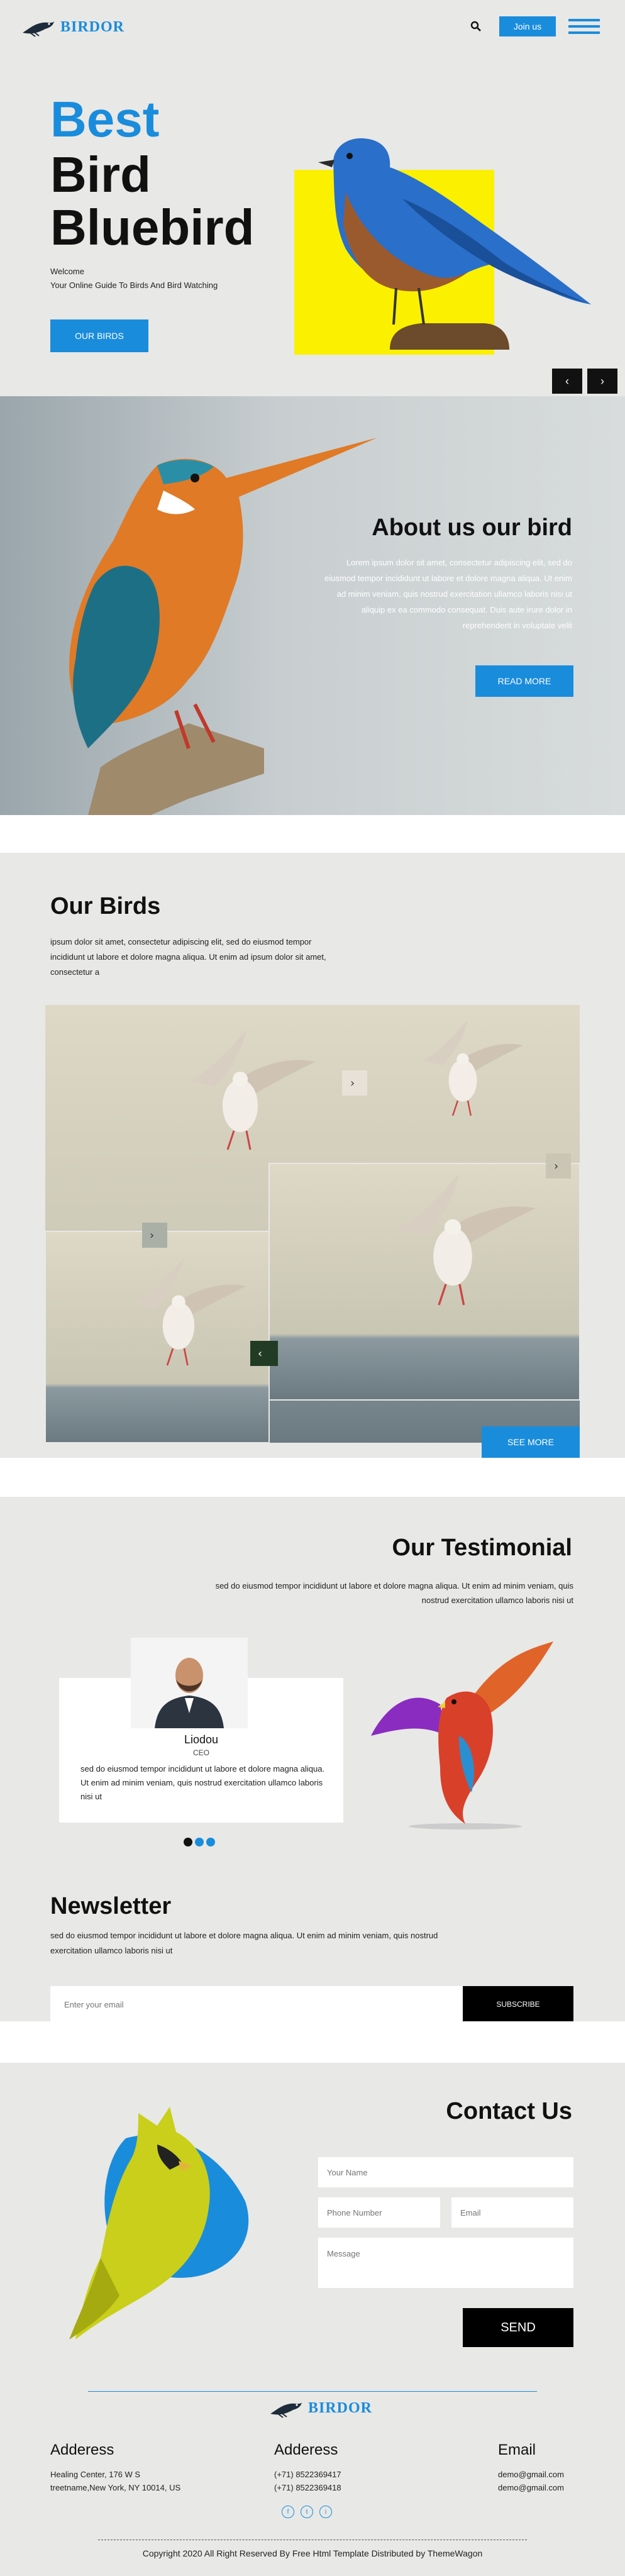 This screenshot has width=625, height=2576. I want to click on newsletter-title: Newsletter, so click(111, 1906).